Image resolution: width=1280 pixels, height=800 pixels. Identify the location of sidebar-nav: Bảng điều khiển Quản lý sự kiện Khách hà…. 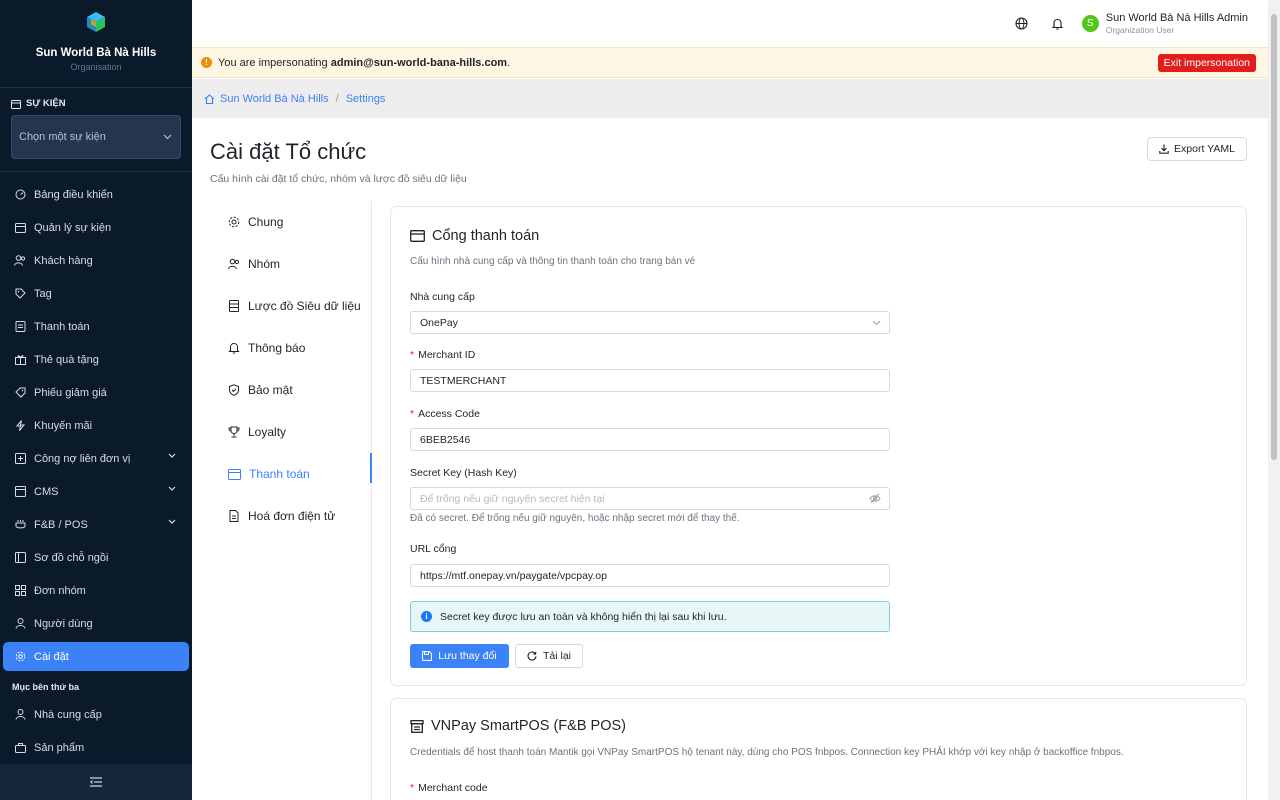
(96, 468).